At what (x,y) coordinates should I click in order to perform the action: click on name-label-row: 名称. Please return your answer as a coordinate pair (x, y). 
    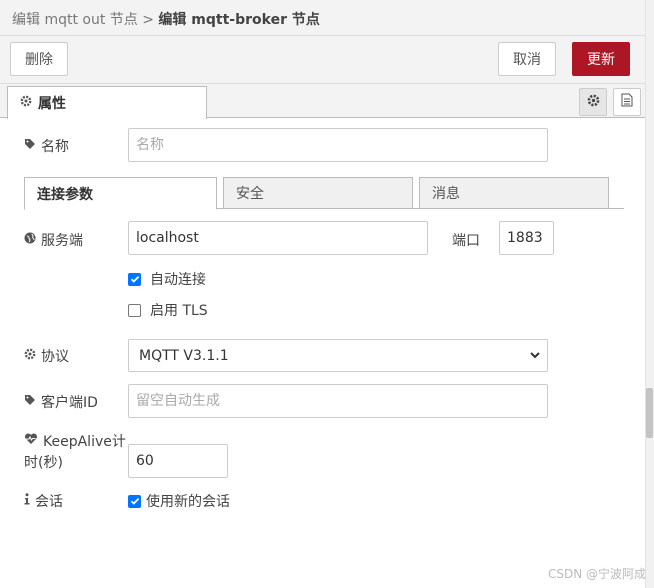
    Looking at the image, I should click on (46, 146).